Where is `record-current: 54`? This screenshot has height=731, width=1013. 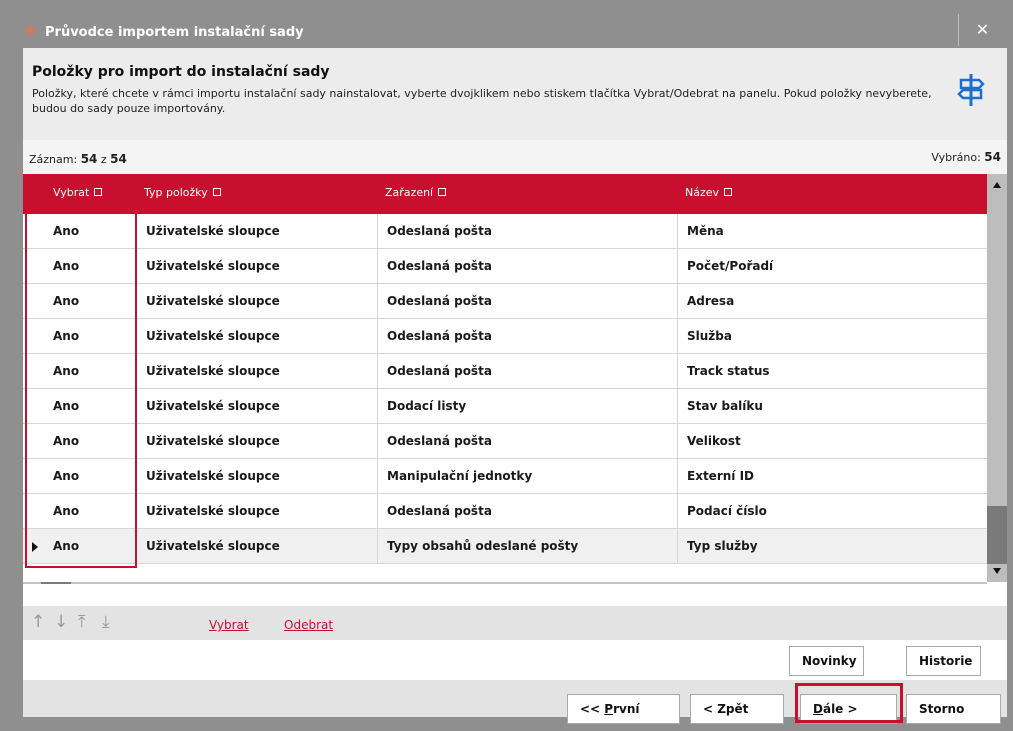
record-current: 54 is located at coordinates (89, 159).